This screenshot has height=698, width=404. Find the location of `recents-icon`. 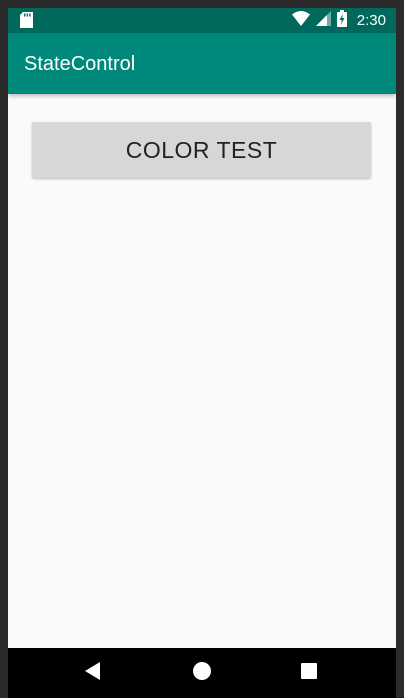

recents-icon is located at coordinates (309, 673).